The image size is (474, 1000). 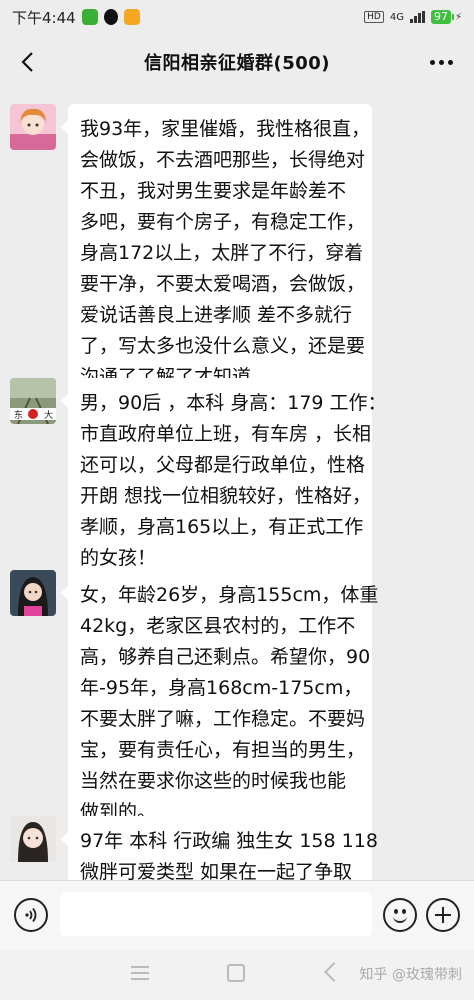 I want to click on battery-level: 97, so click(x=440, y=17).